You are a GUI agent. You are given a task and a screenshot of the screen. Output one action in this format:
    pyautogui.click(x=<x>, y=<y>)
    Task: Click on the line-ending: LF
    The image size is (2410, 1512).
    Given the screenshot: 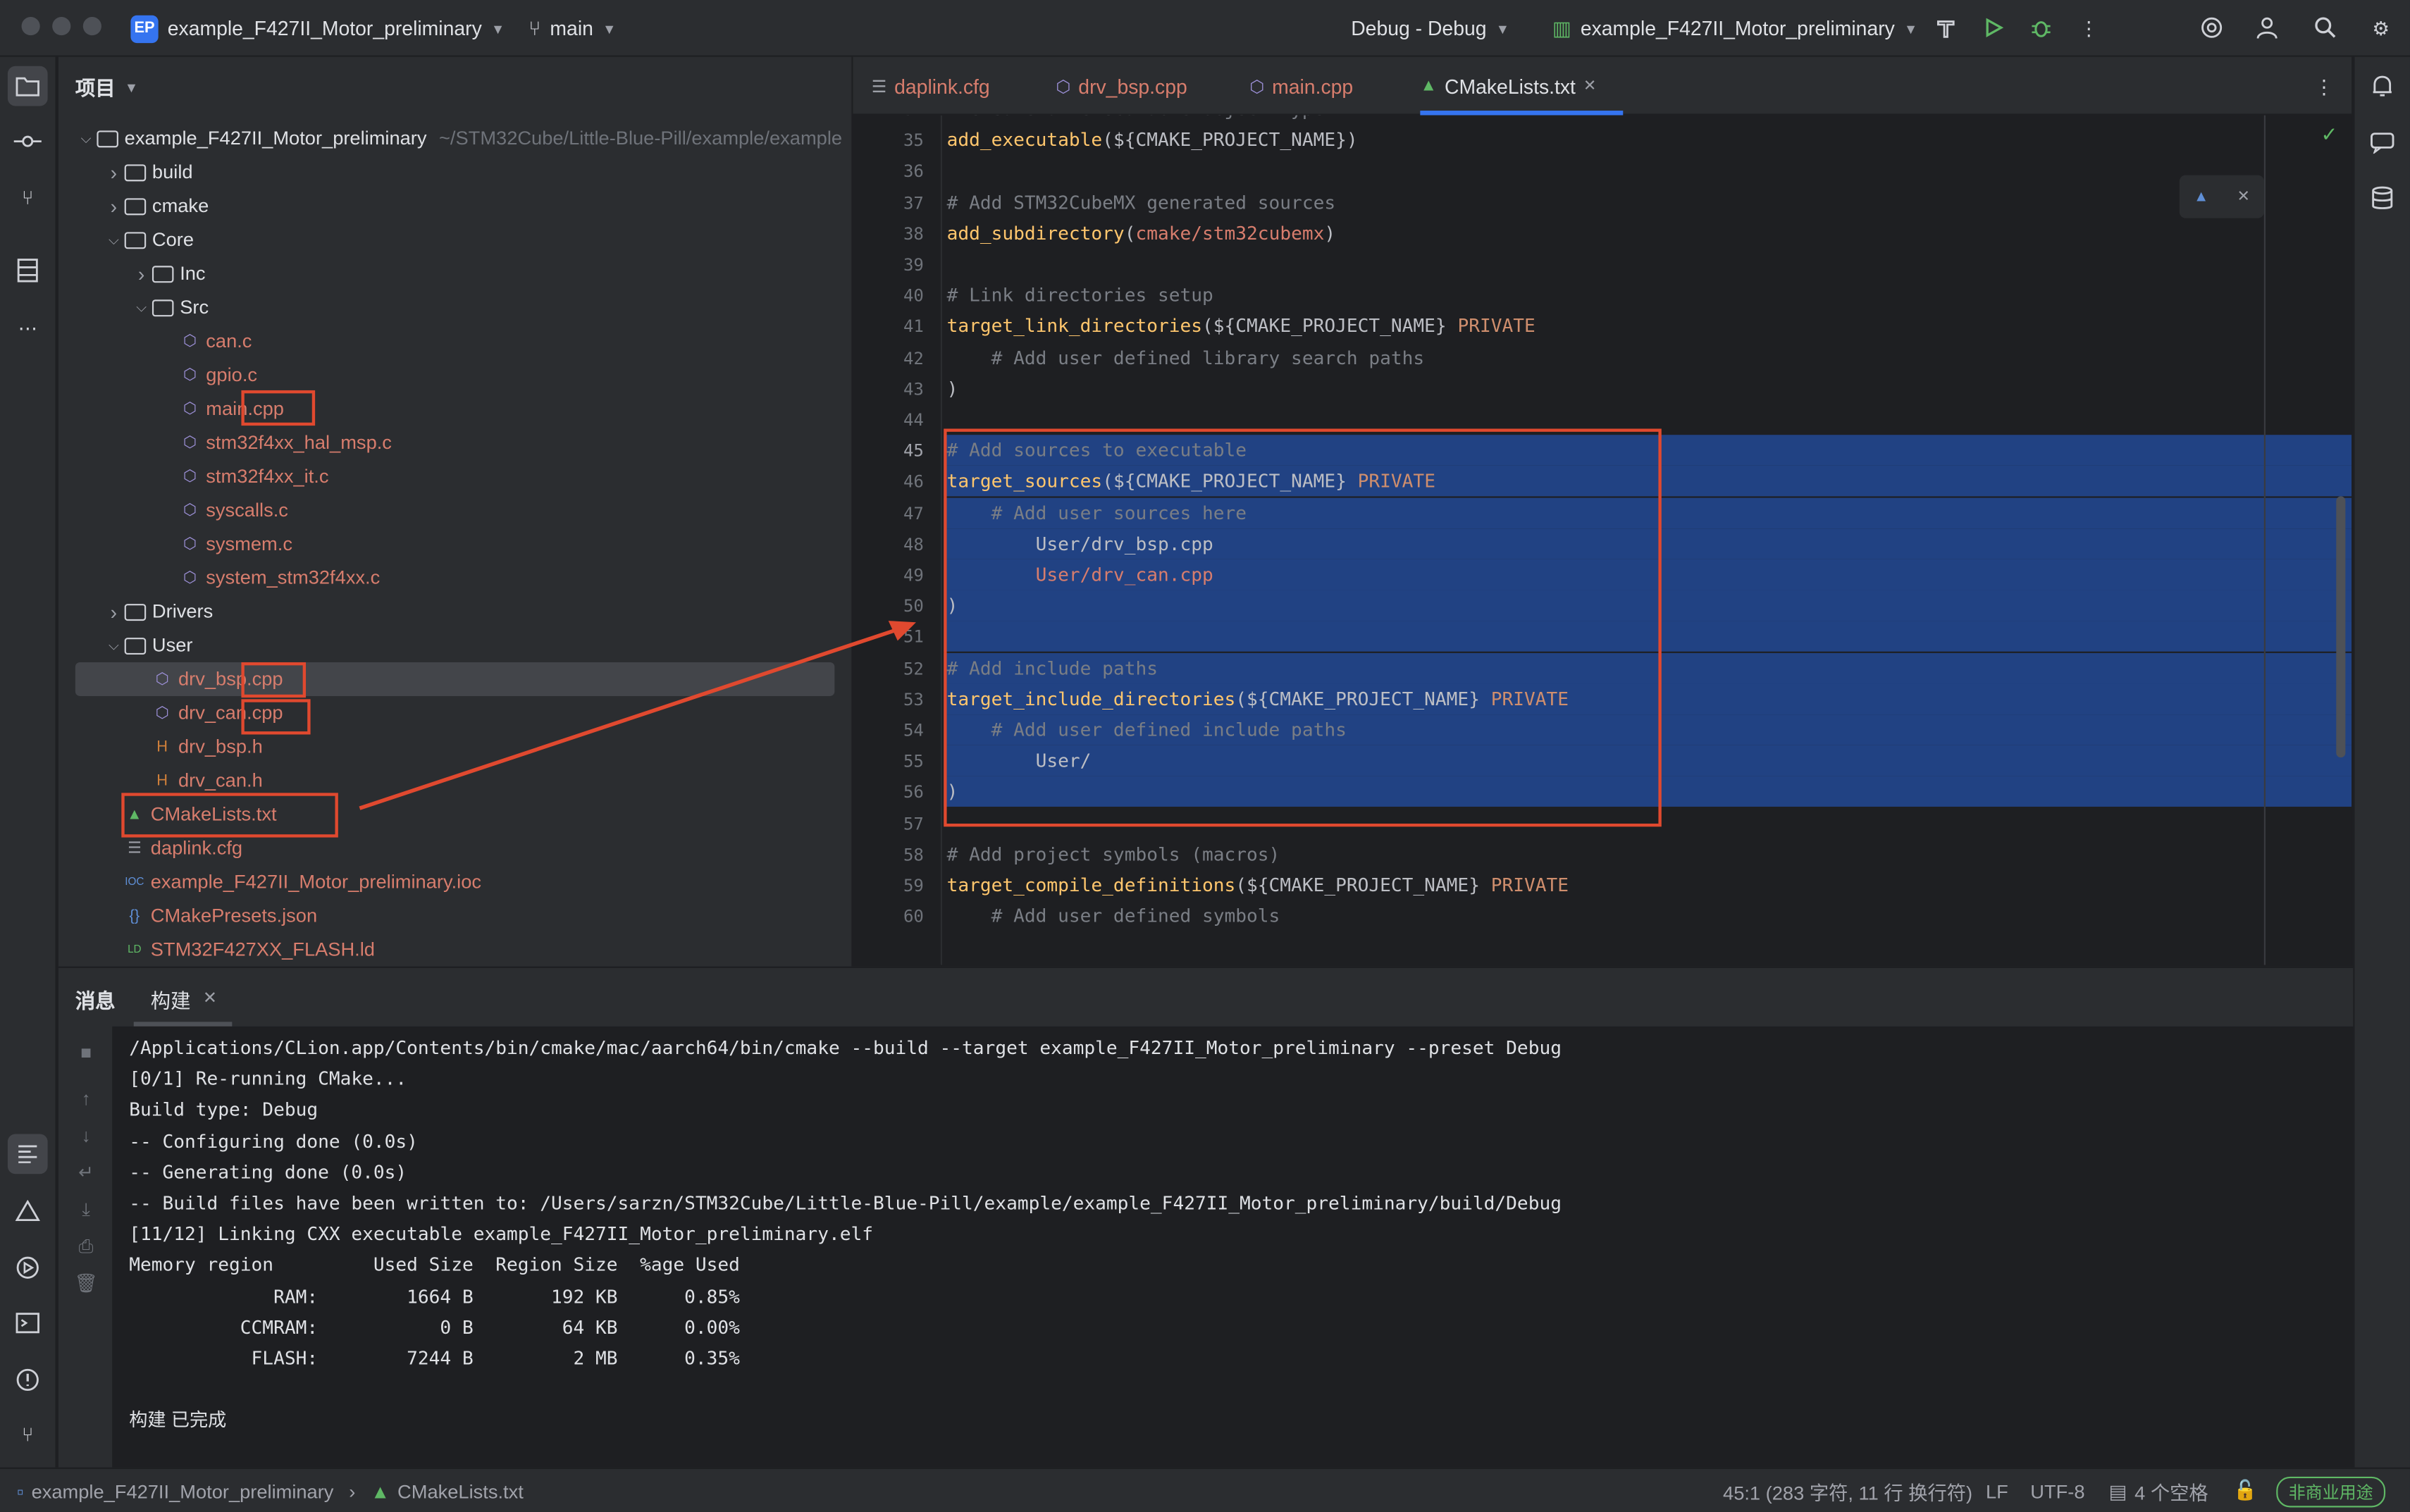 What is the action you would take?
    pyautogui.click(x=1997, y=1490)
    